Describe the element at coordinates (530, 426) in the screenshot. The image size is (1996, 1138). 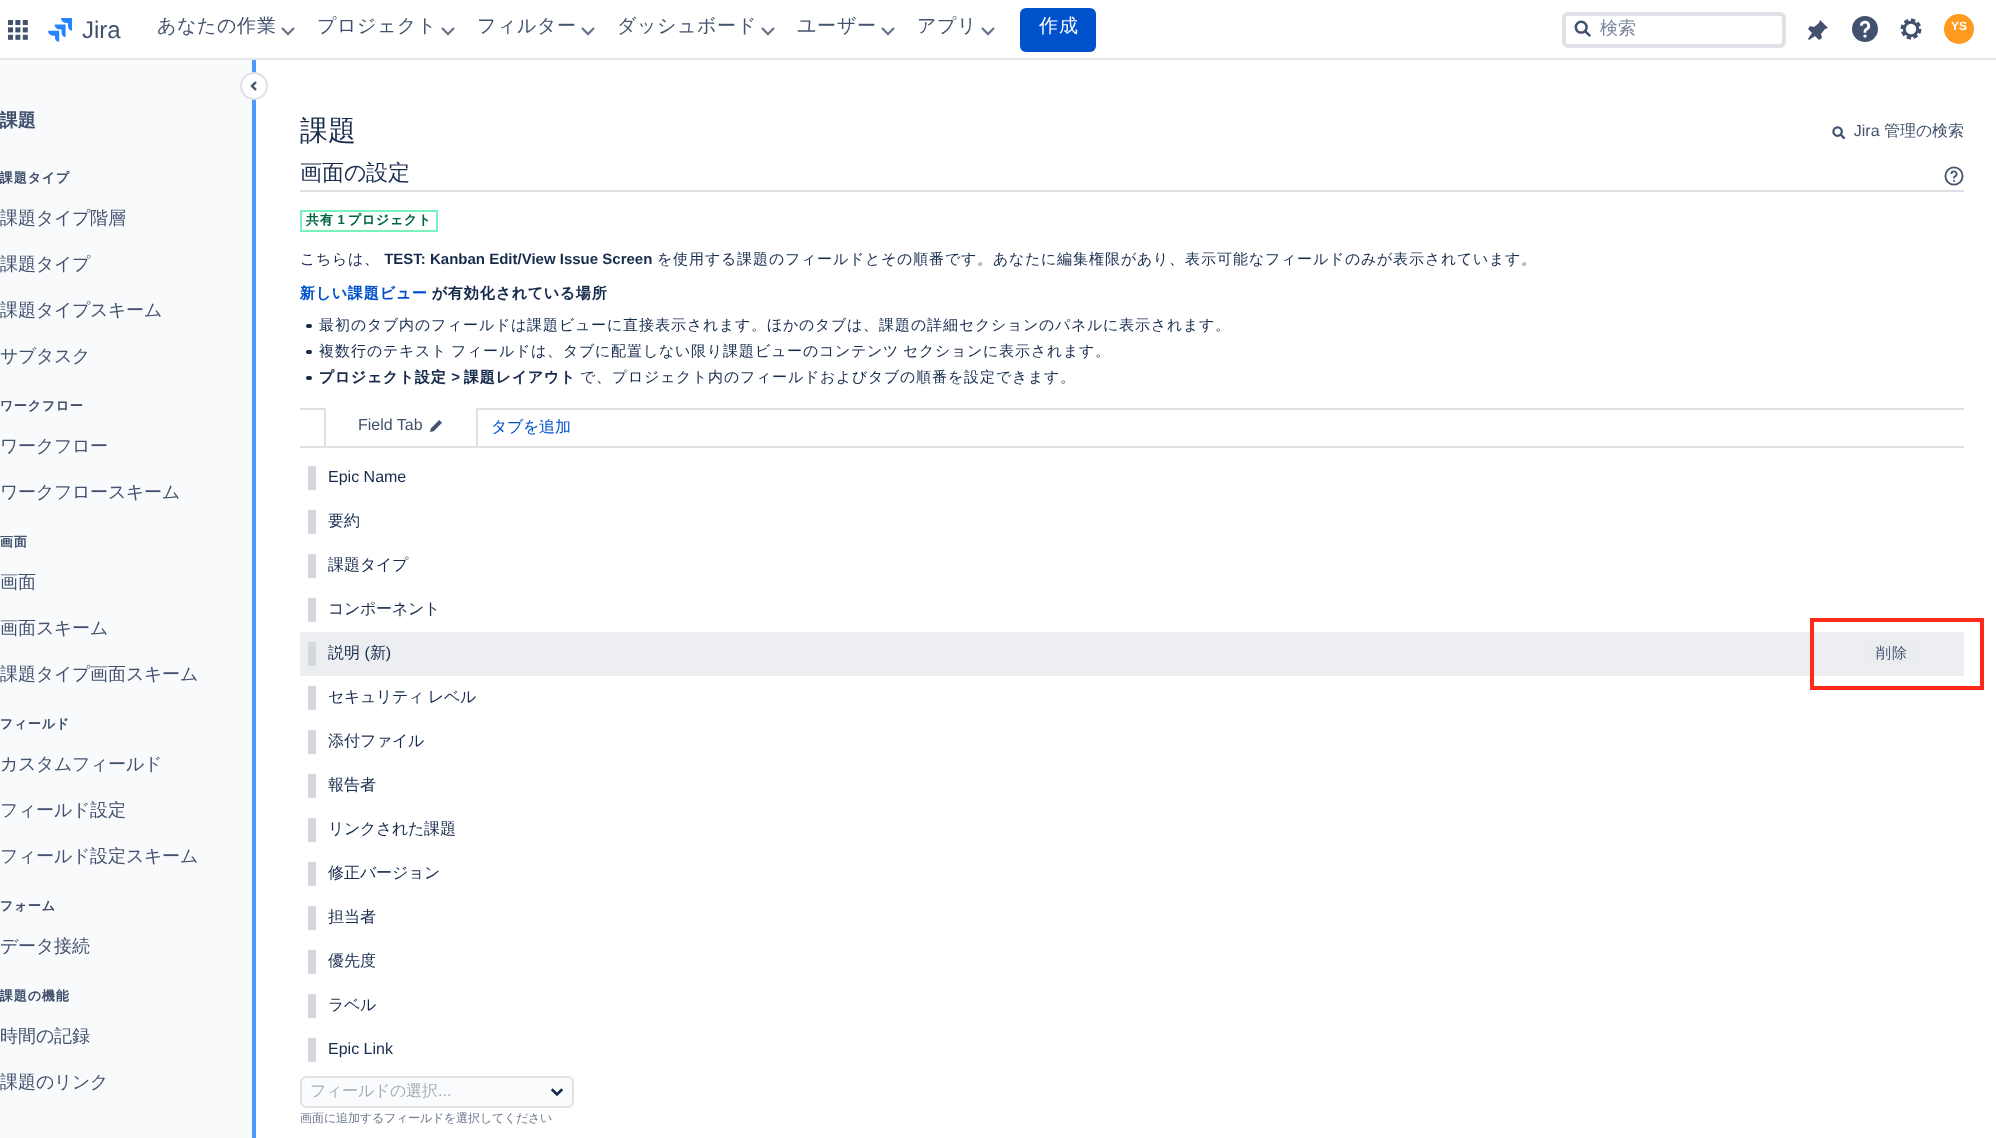
I see `add-tab-link: タブを追加` at that location.